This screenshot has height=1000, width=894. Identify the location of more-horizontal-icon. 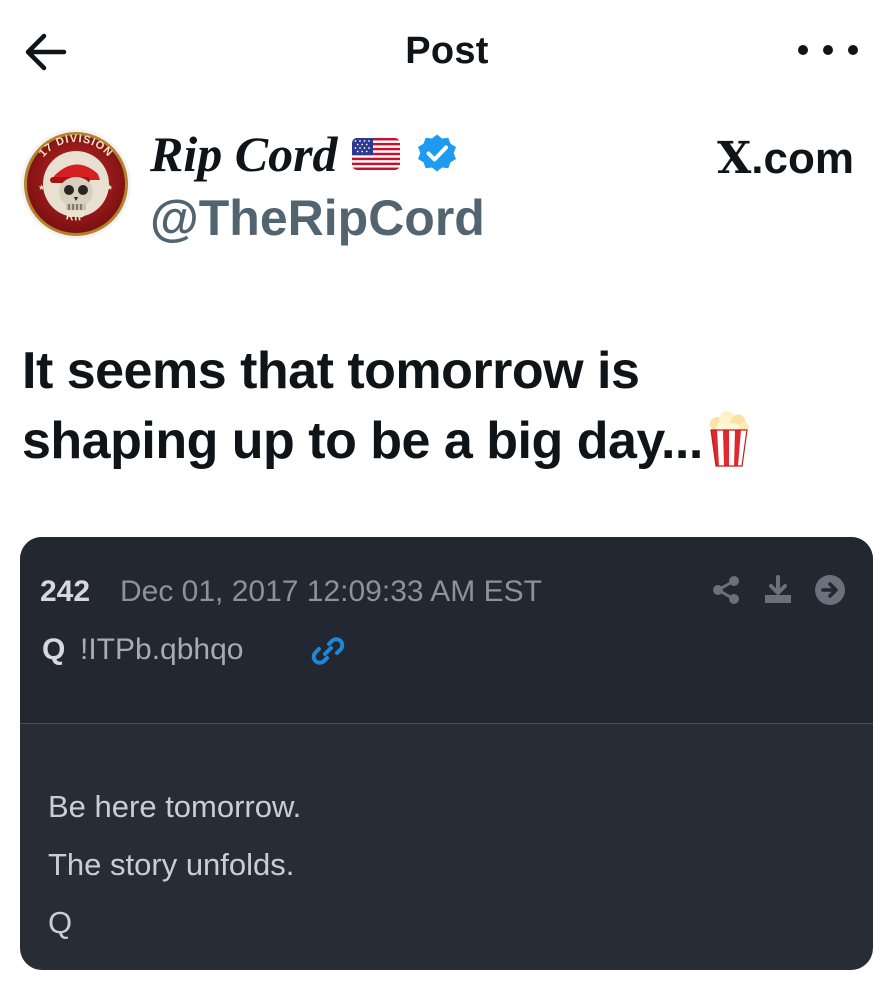
(803, 50).